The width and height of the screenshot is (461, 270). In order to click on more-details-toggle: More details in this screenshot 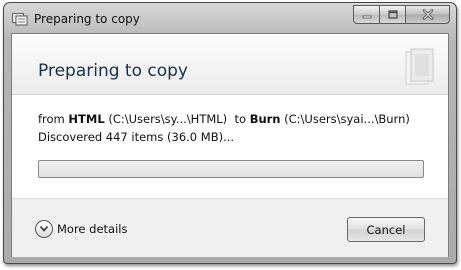, I will do `click(81, 229)`.